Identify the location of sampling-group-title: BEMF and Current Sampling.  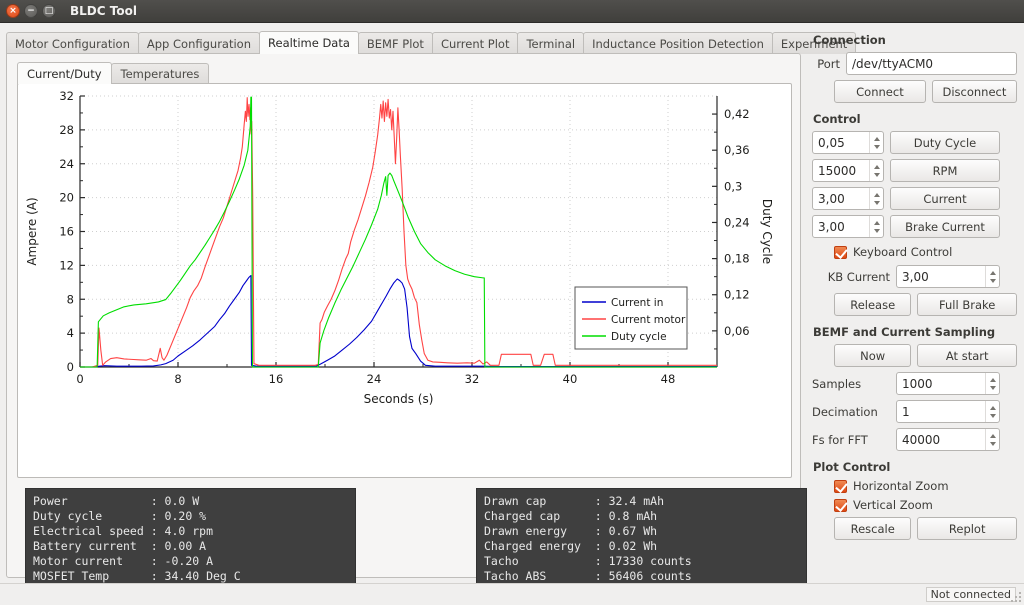
(904, 332).